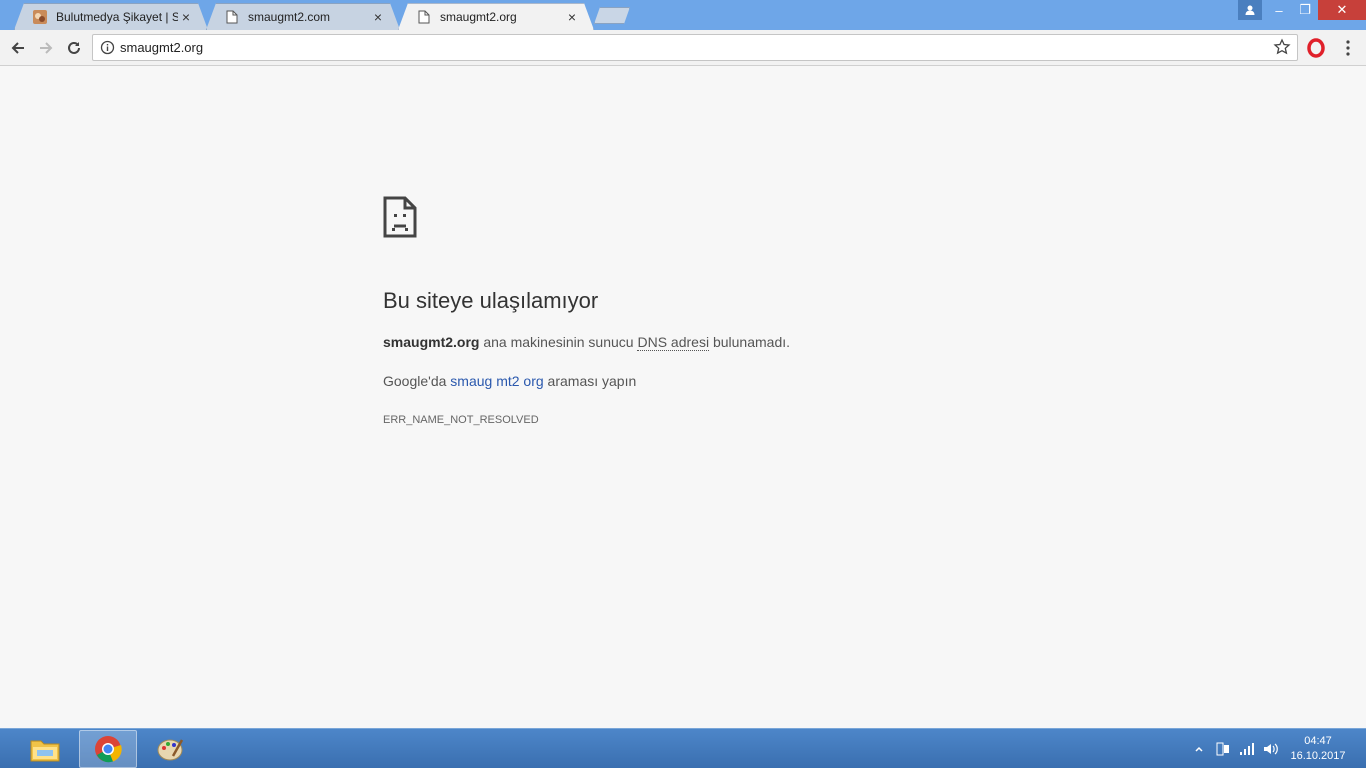 The image size is (1366, 768). Describe the element at coordinates (683, 748) in the screenshot. I see `taskbar: 04:47 16.10.2017` at that location.